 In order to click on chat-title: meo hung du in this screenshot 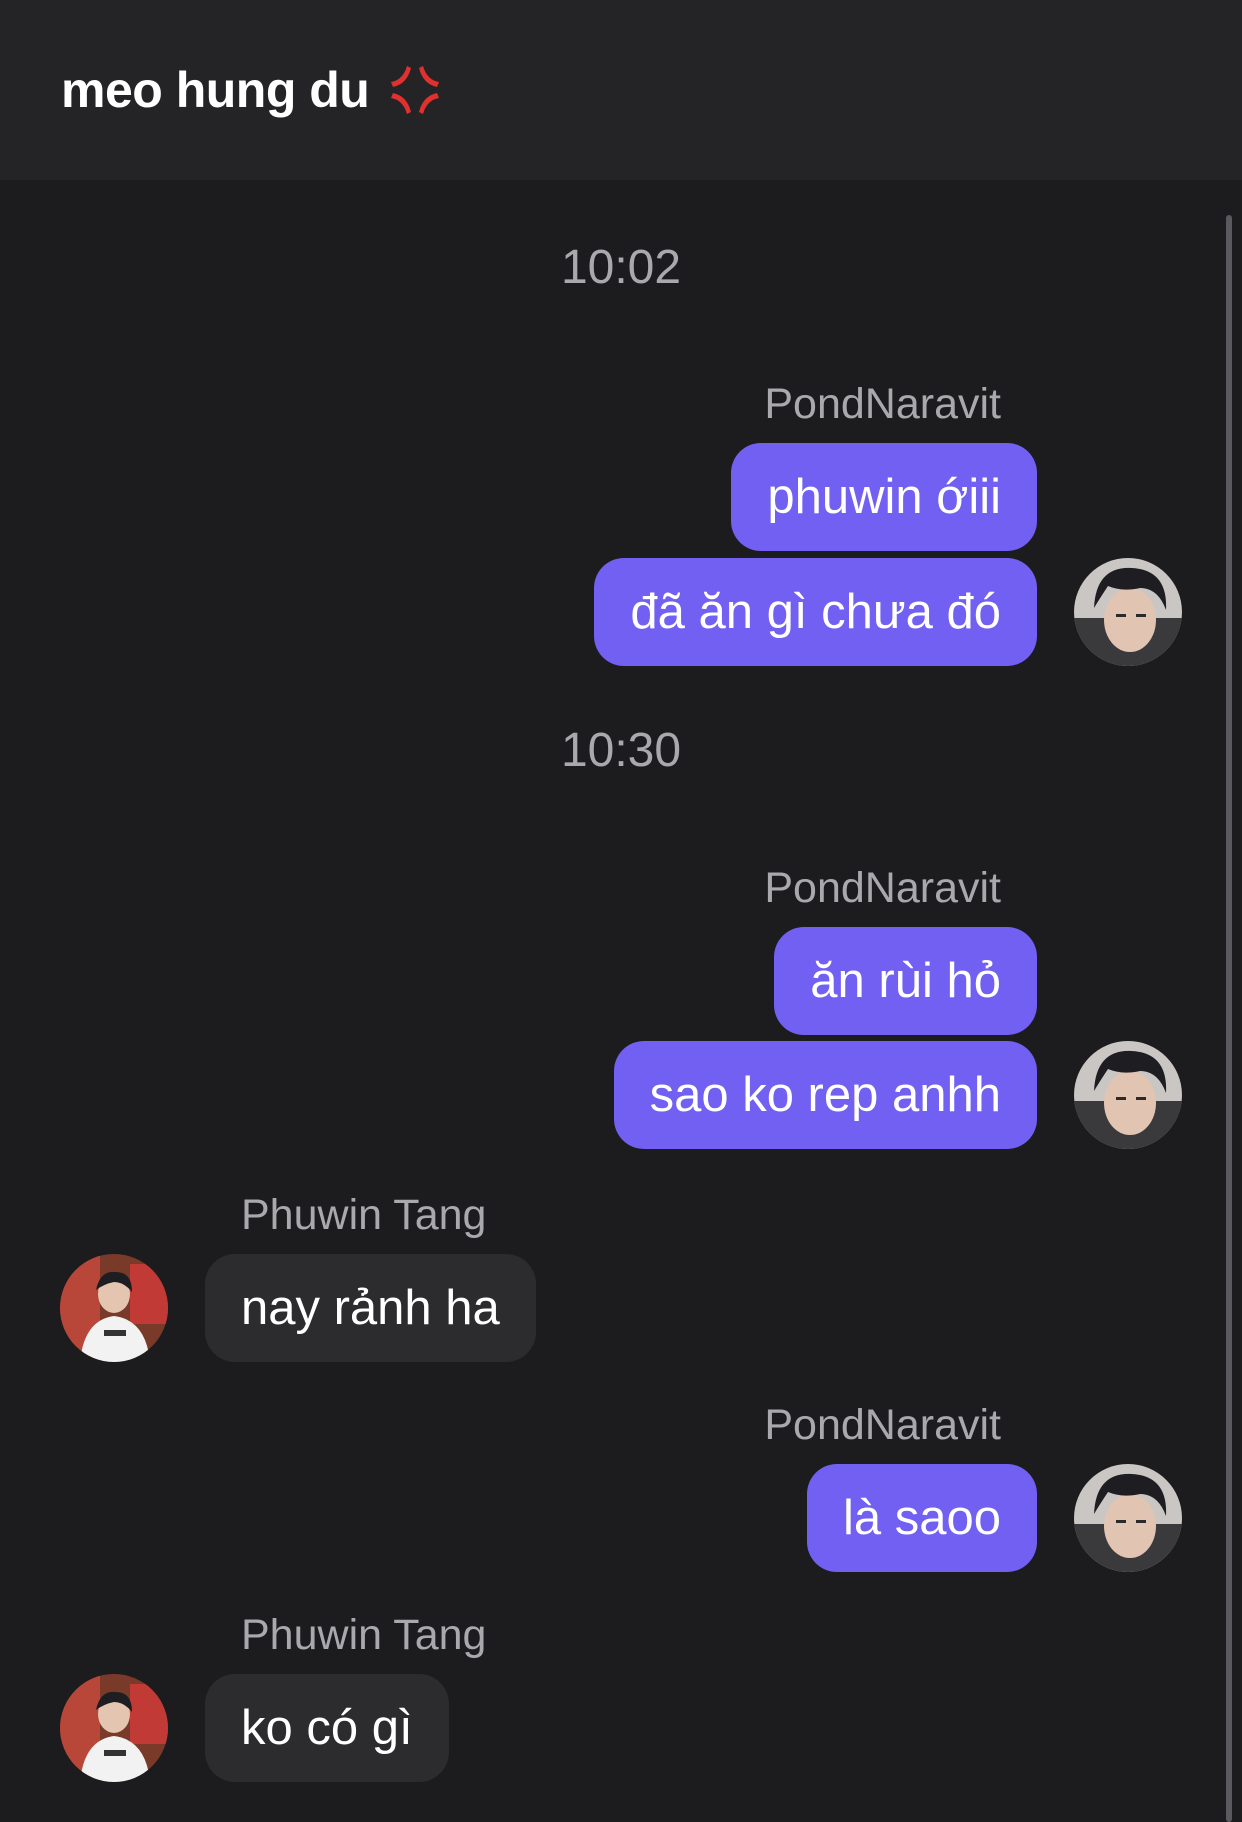, I will do `click(252, 90)`.